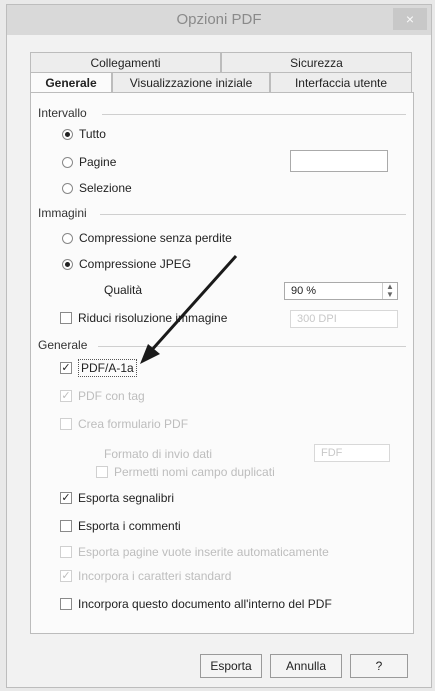 The image size is (435, 691). I want to click on arrow-shaft, so click(193, 304).